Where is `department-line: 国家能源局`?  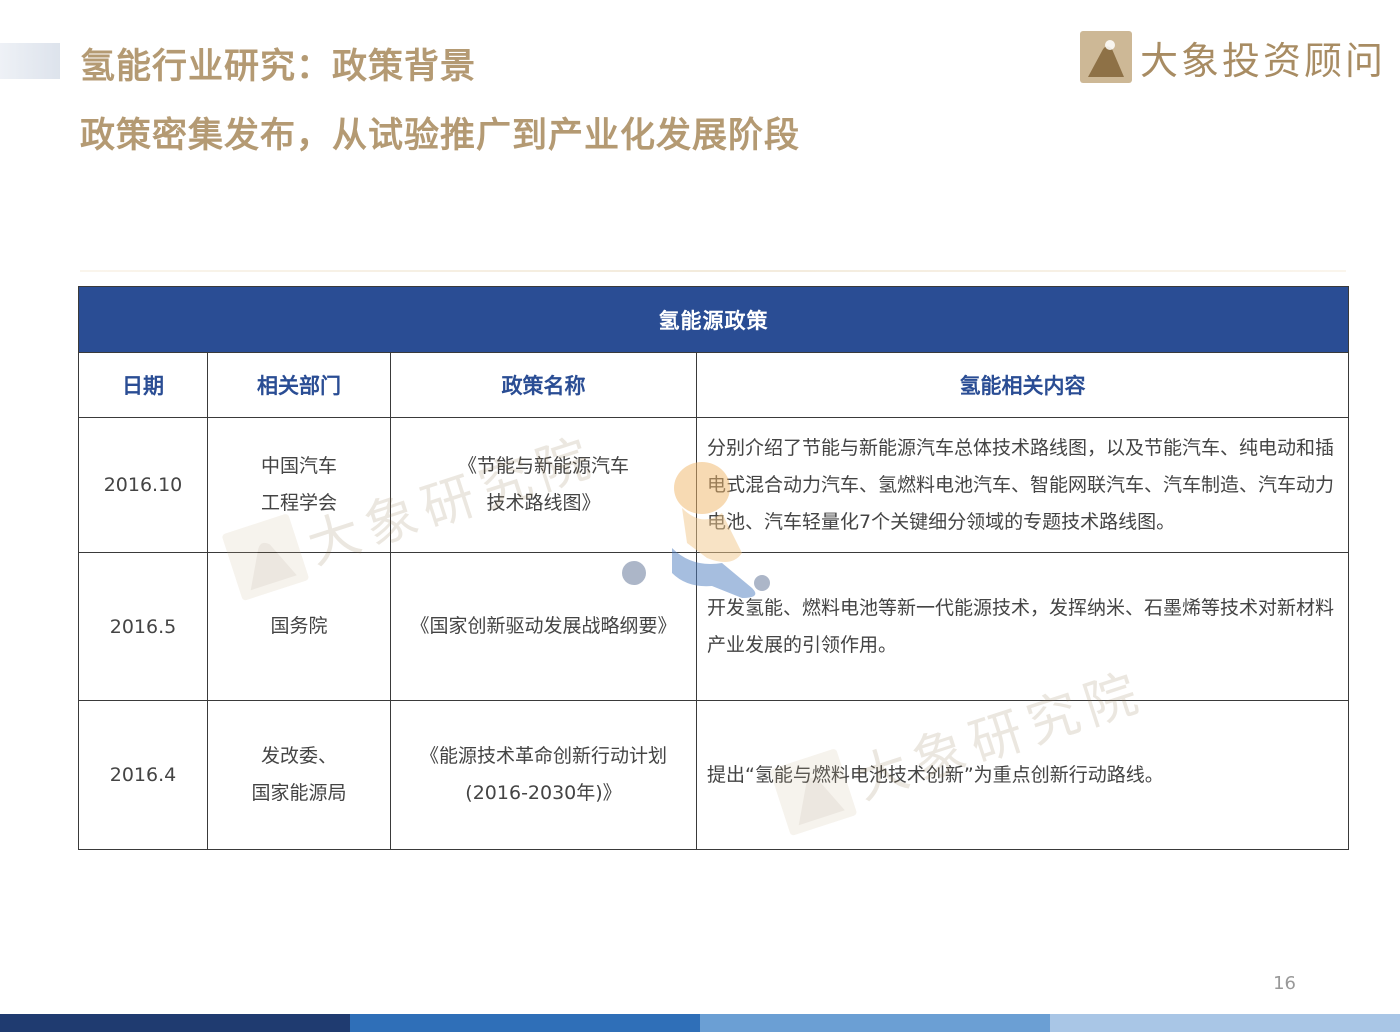 department-line: 国家能源局 is located at coordinates (299, 793).